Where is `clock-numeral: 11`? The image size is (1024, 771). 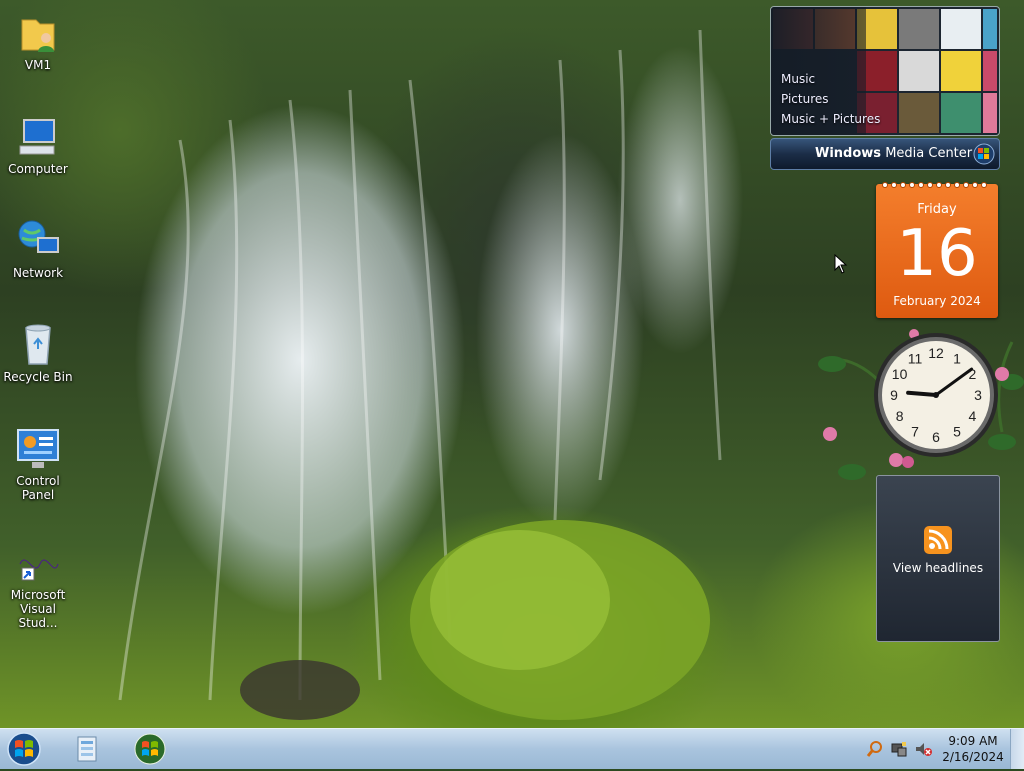
clock-numeral: 11 is located at coordinates (915, 359).